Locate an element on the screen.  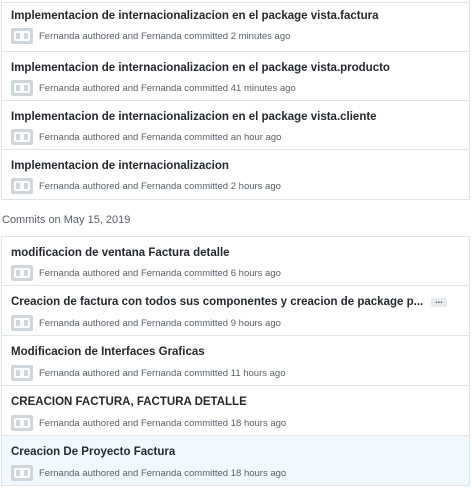
commit-title-link: Implementacion de internacionalizacion is located at coordinates (120, 166).